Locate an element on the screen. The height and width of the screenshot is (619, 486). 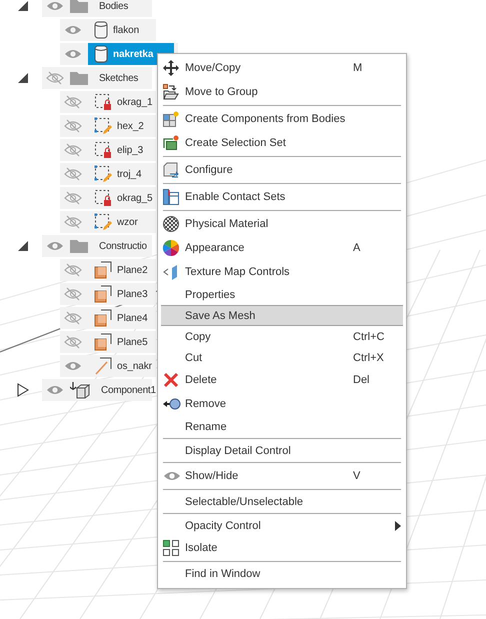
tree-node: Constructio is located at coordinates (97, 246).